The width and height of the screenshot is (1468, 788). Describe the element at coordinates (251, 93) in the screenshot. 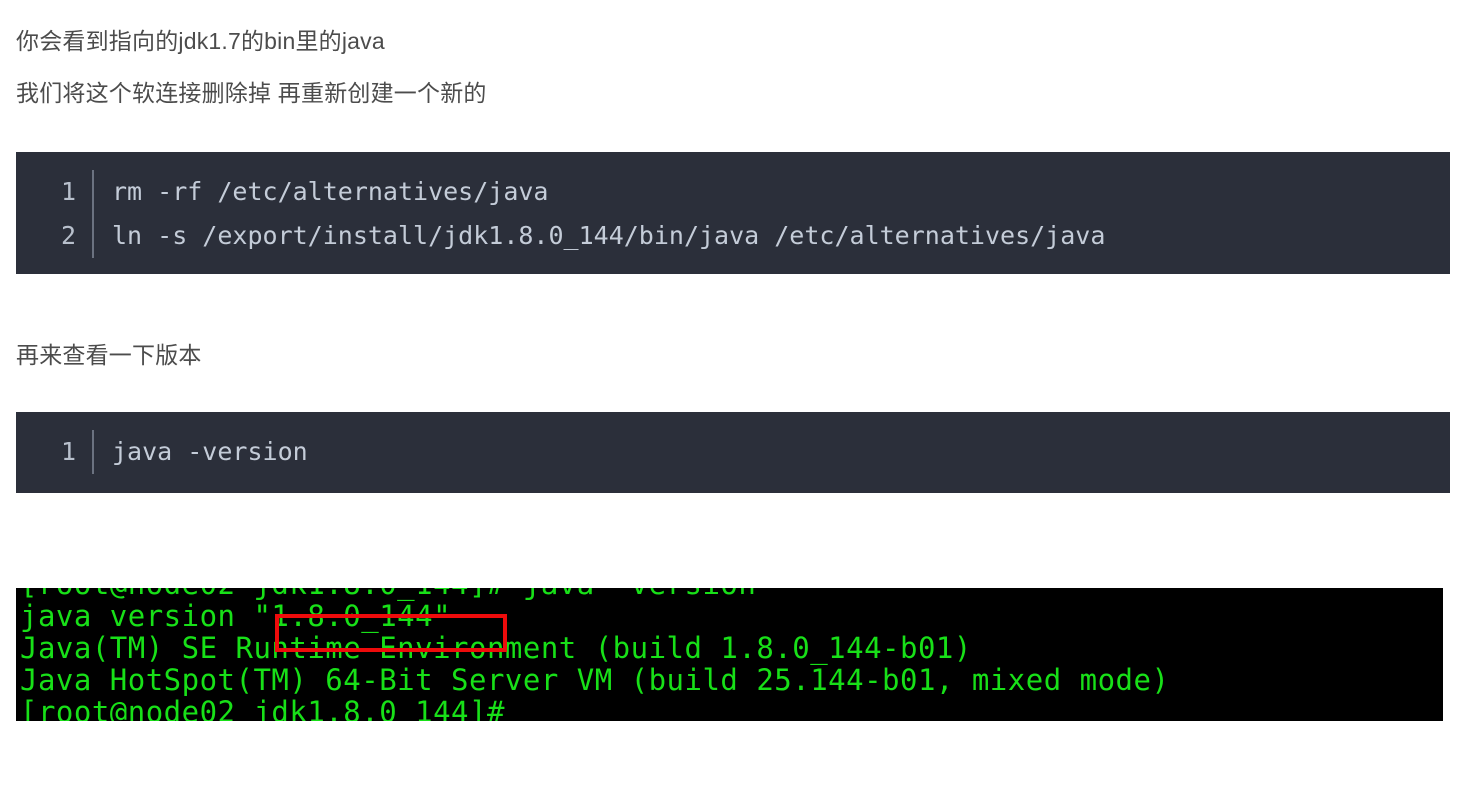

I see `paragraph-recreate-symlink-note: 我们将这个软连接删除掉 再重新创建一个新的` at that location.